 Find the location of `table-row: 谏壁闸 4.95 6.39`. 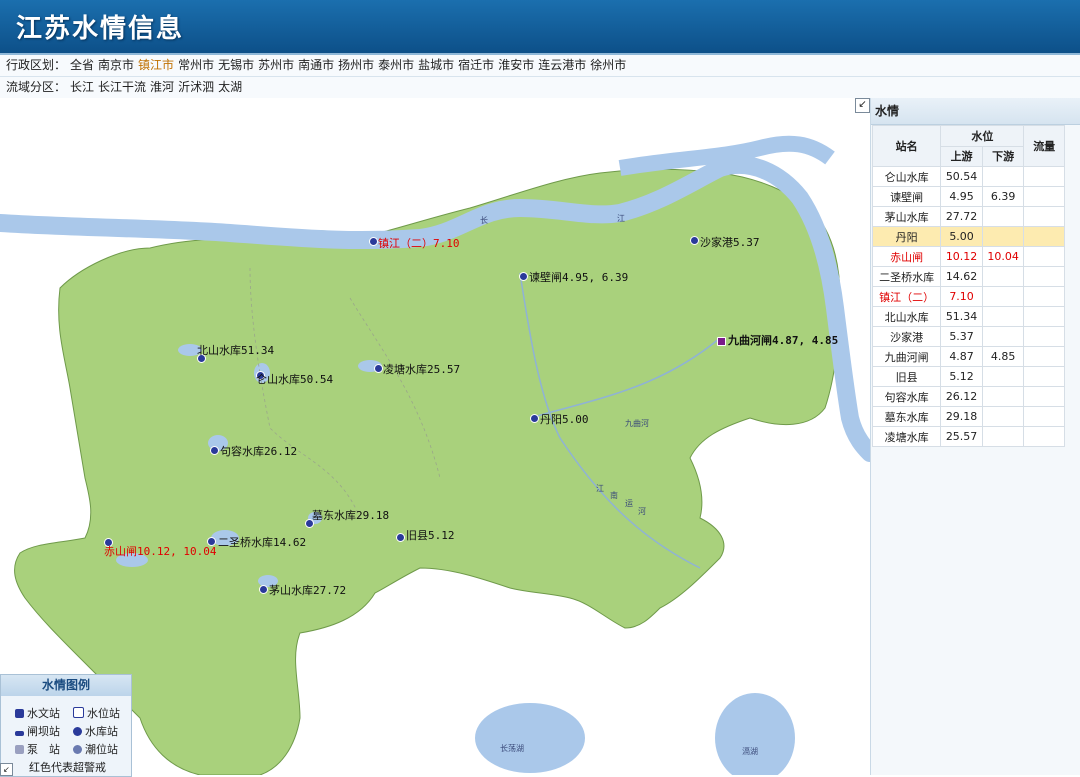

table-row: 谏壁闸 4.95 6.39 is located at coordinates (968, 196).